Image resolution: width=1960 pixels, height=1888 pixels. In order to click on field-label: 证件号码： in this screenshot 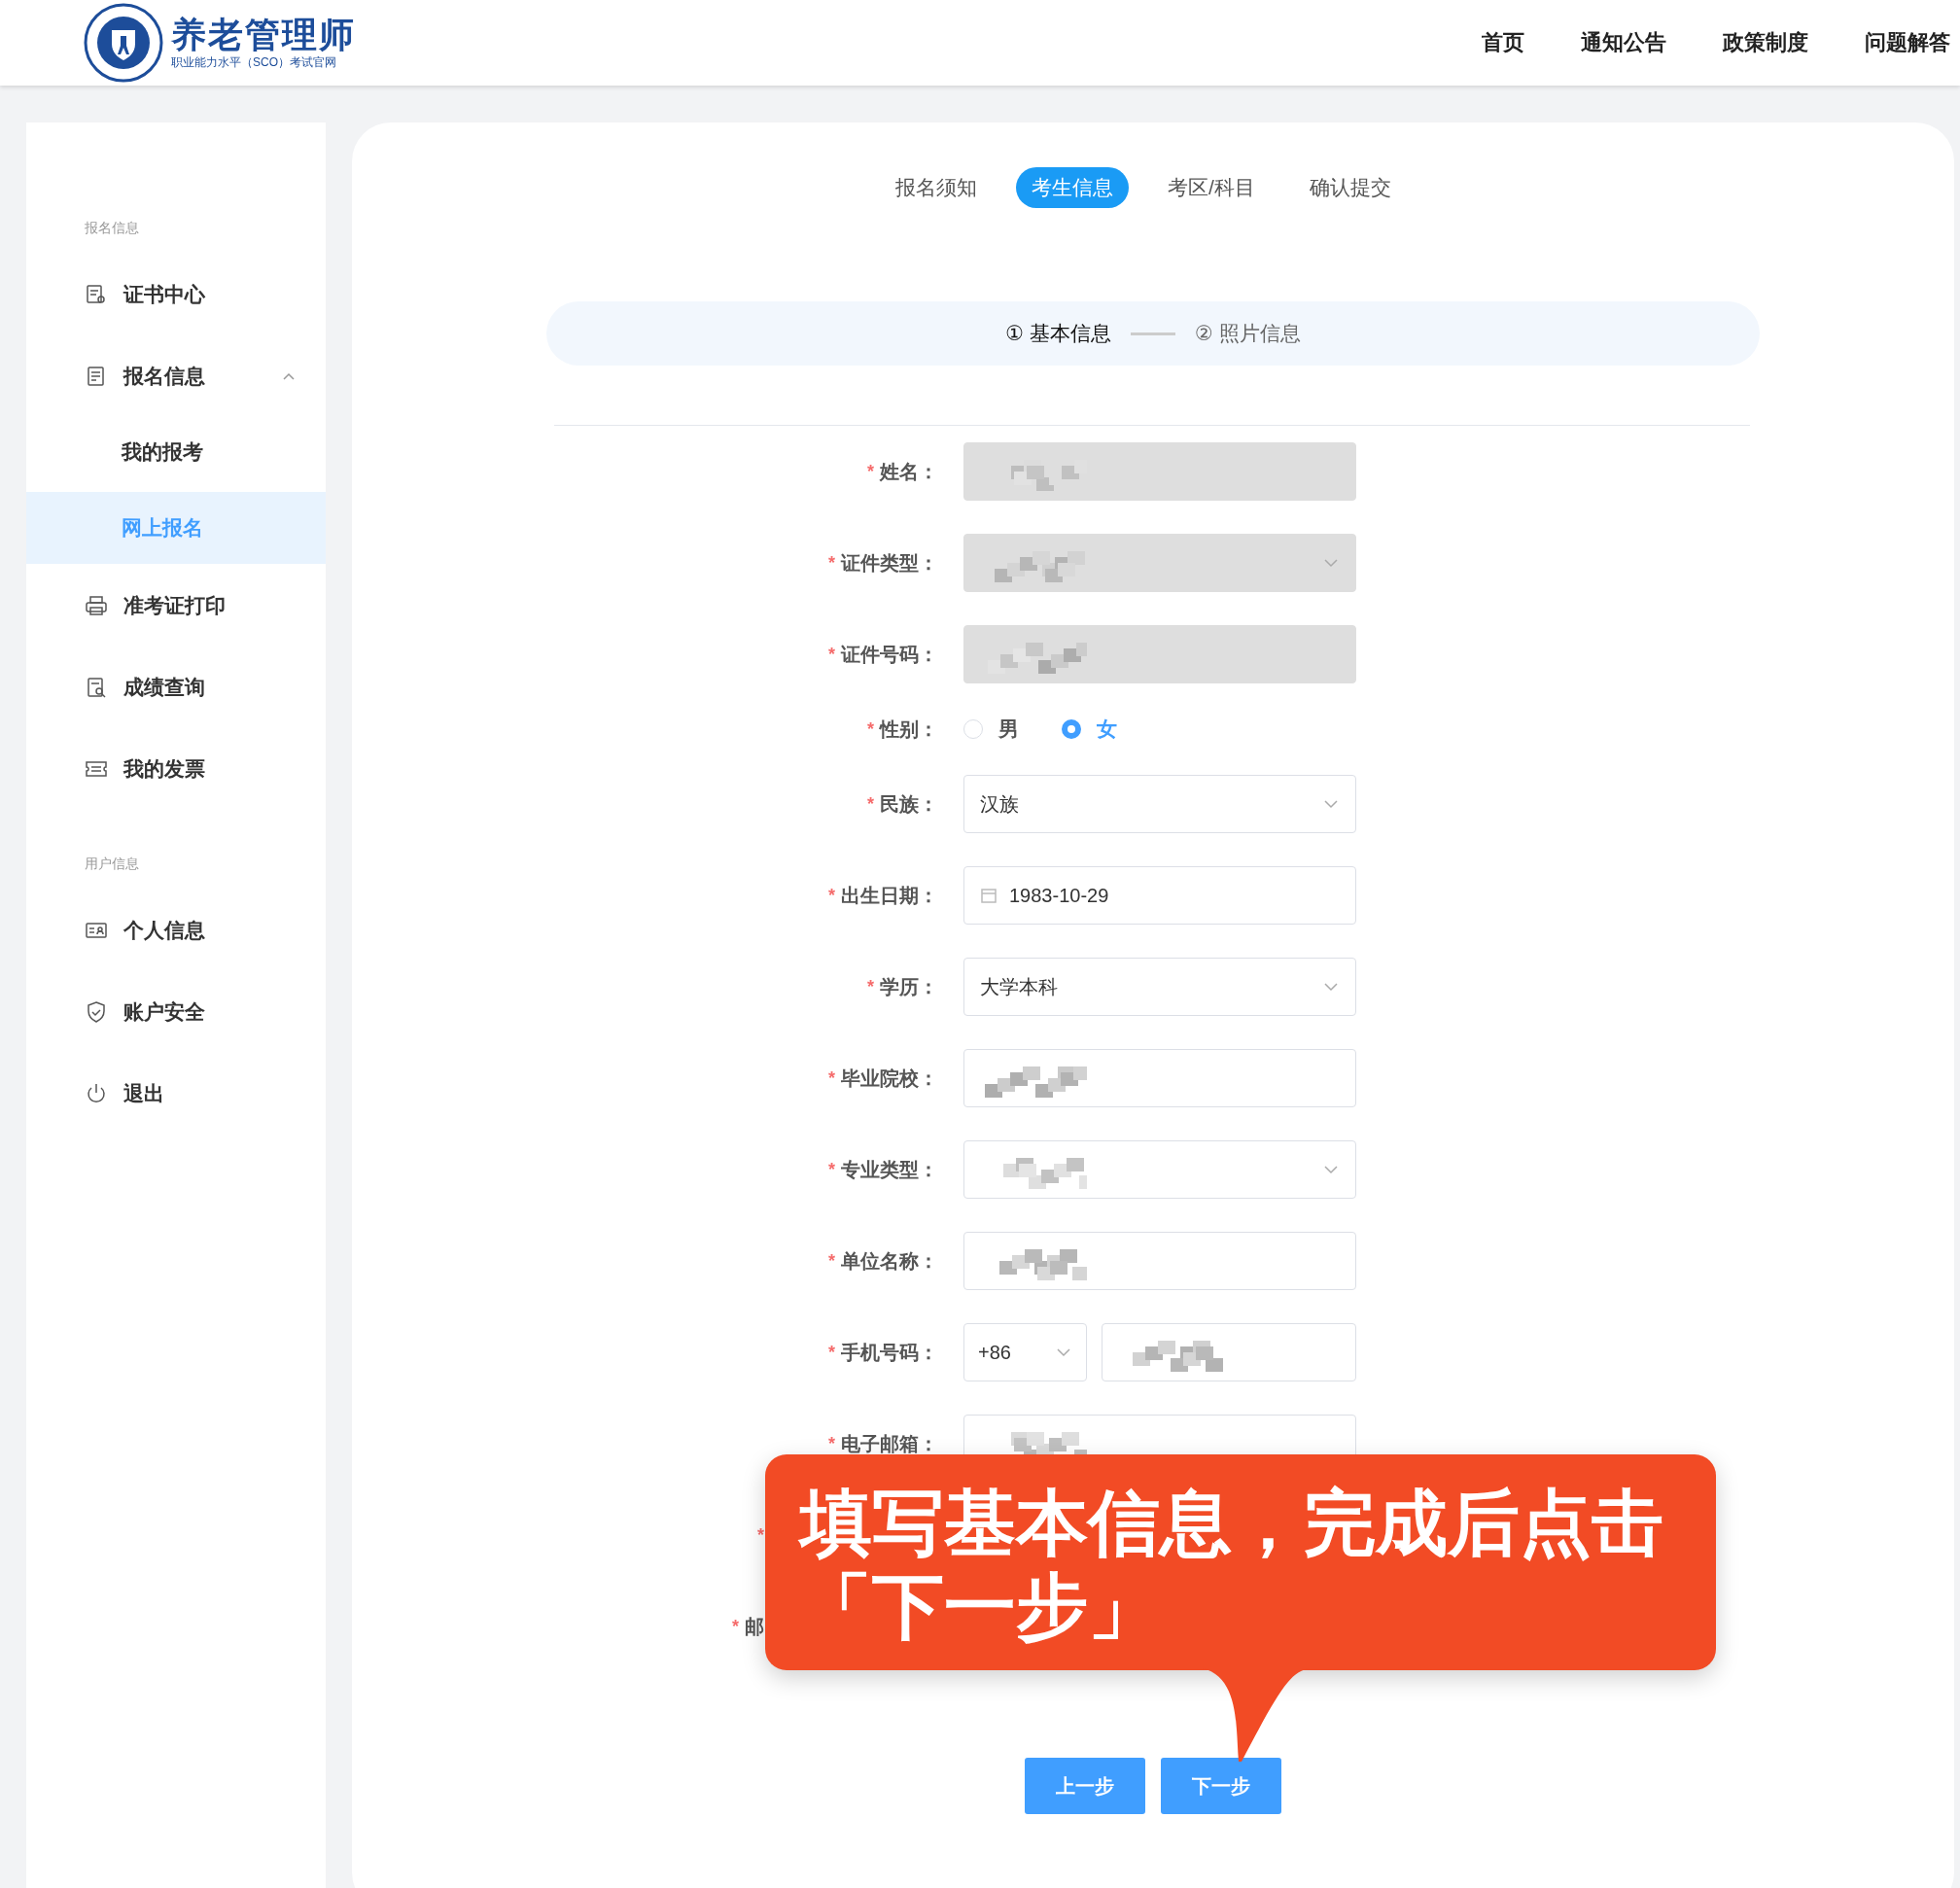, I will do `click(889, 654)`.